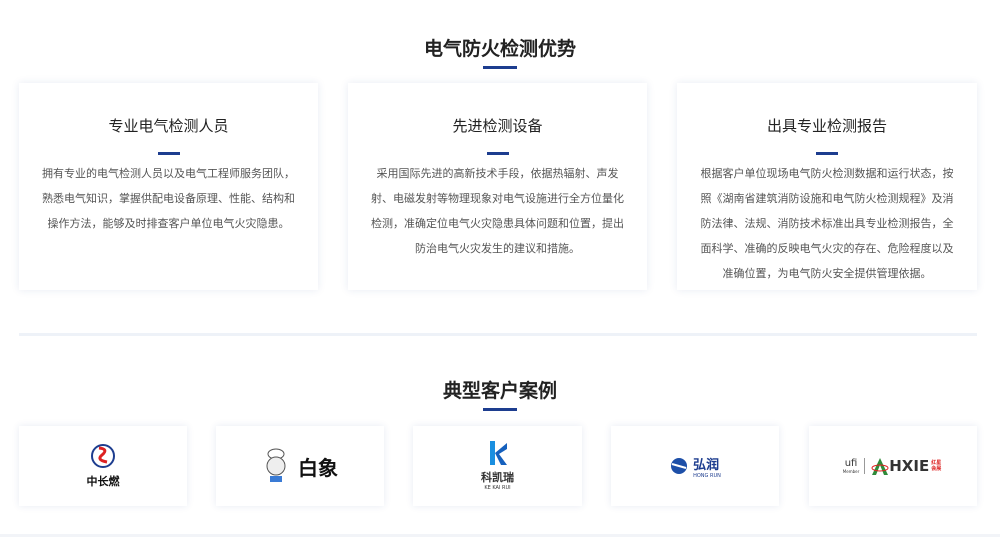 This screenshot has height=537, width=1000. Describe the element at coordinates (103, 456) in the screenshot. I see `zhongchangran-emblem-icon` at that location.